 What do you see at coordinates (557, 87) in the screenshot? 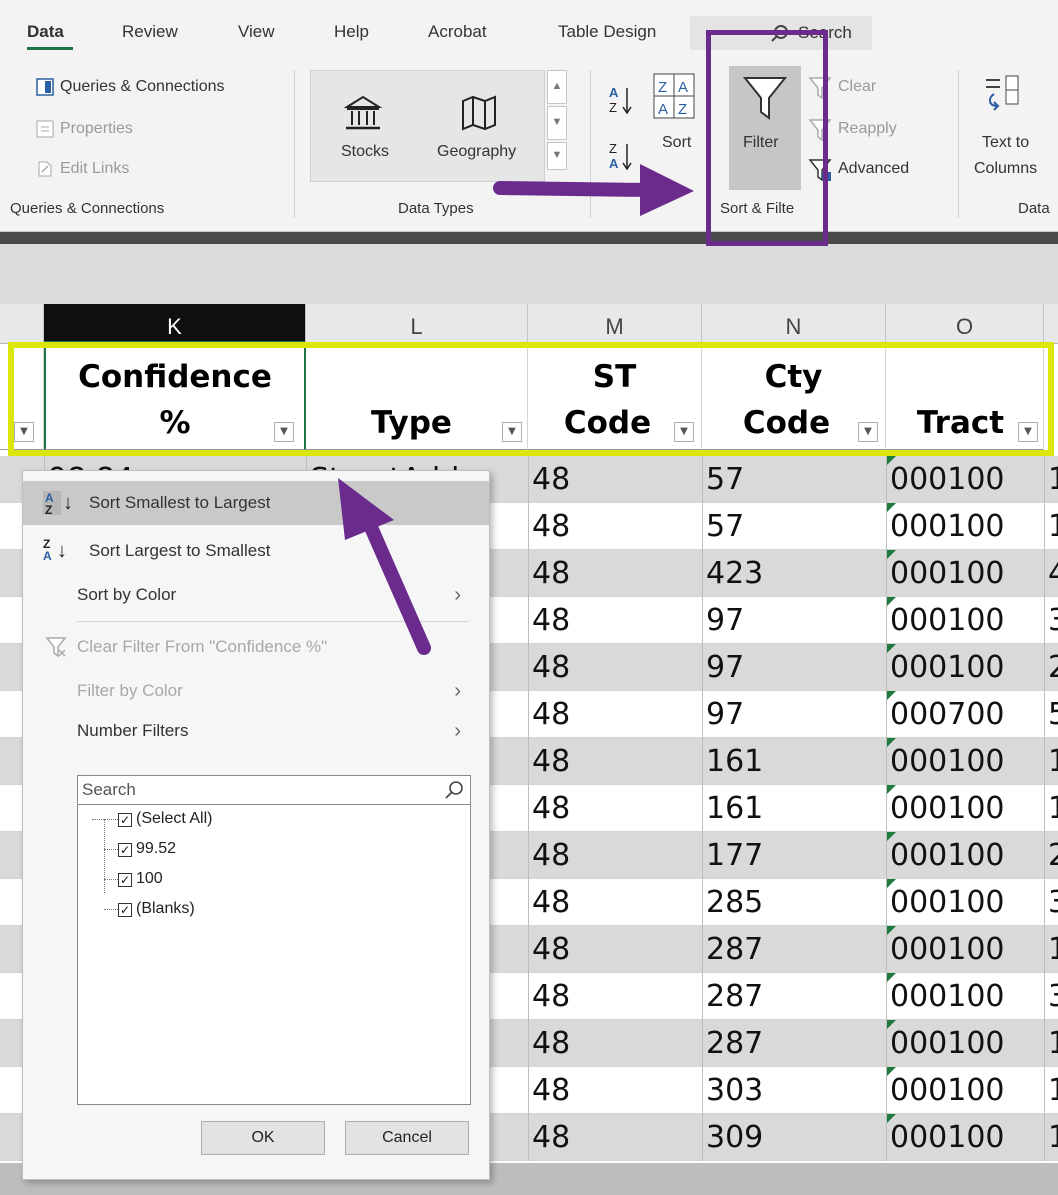
I see `gallery-scroll-up: ▲` at bounding box center [557, 87].